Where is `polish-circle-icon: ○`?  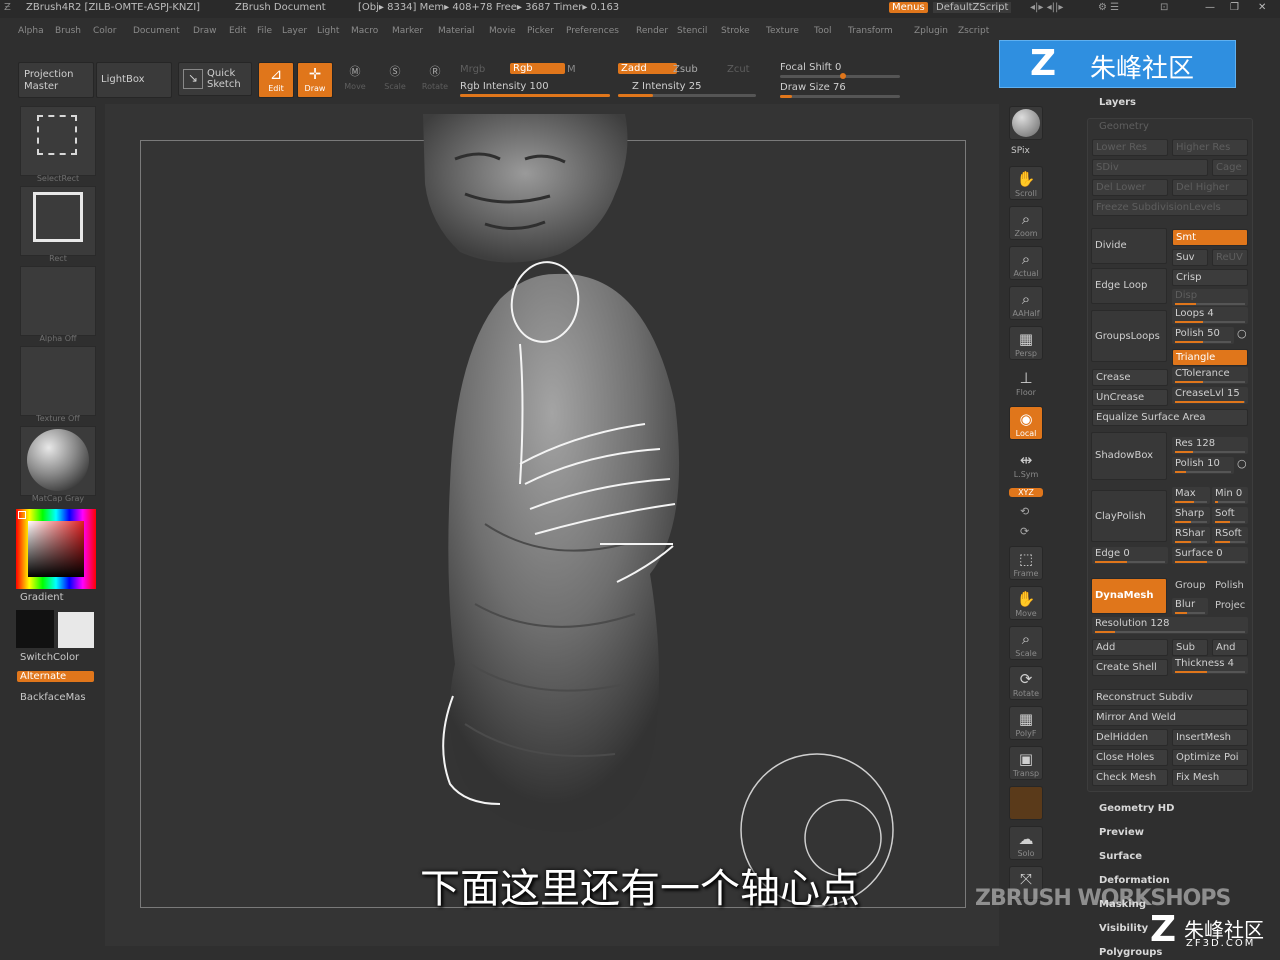
polish-circle-icon: ○ is located at coordinates (1242, 333).